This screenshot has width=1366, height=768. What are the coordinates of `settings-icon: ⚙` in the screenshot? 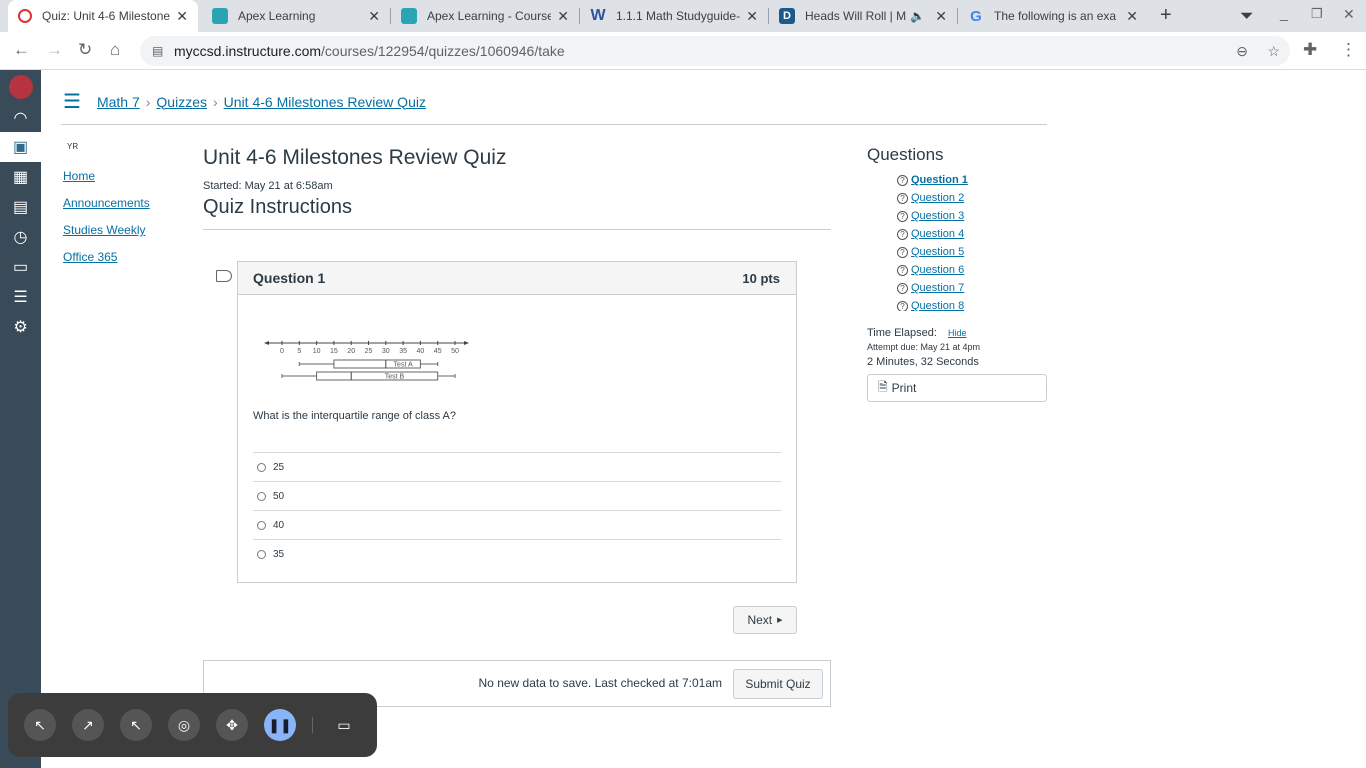 It's located at (20, 327).